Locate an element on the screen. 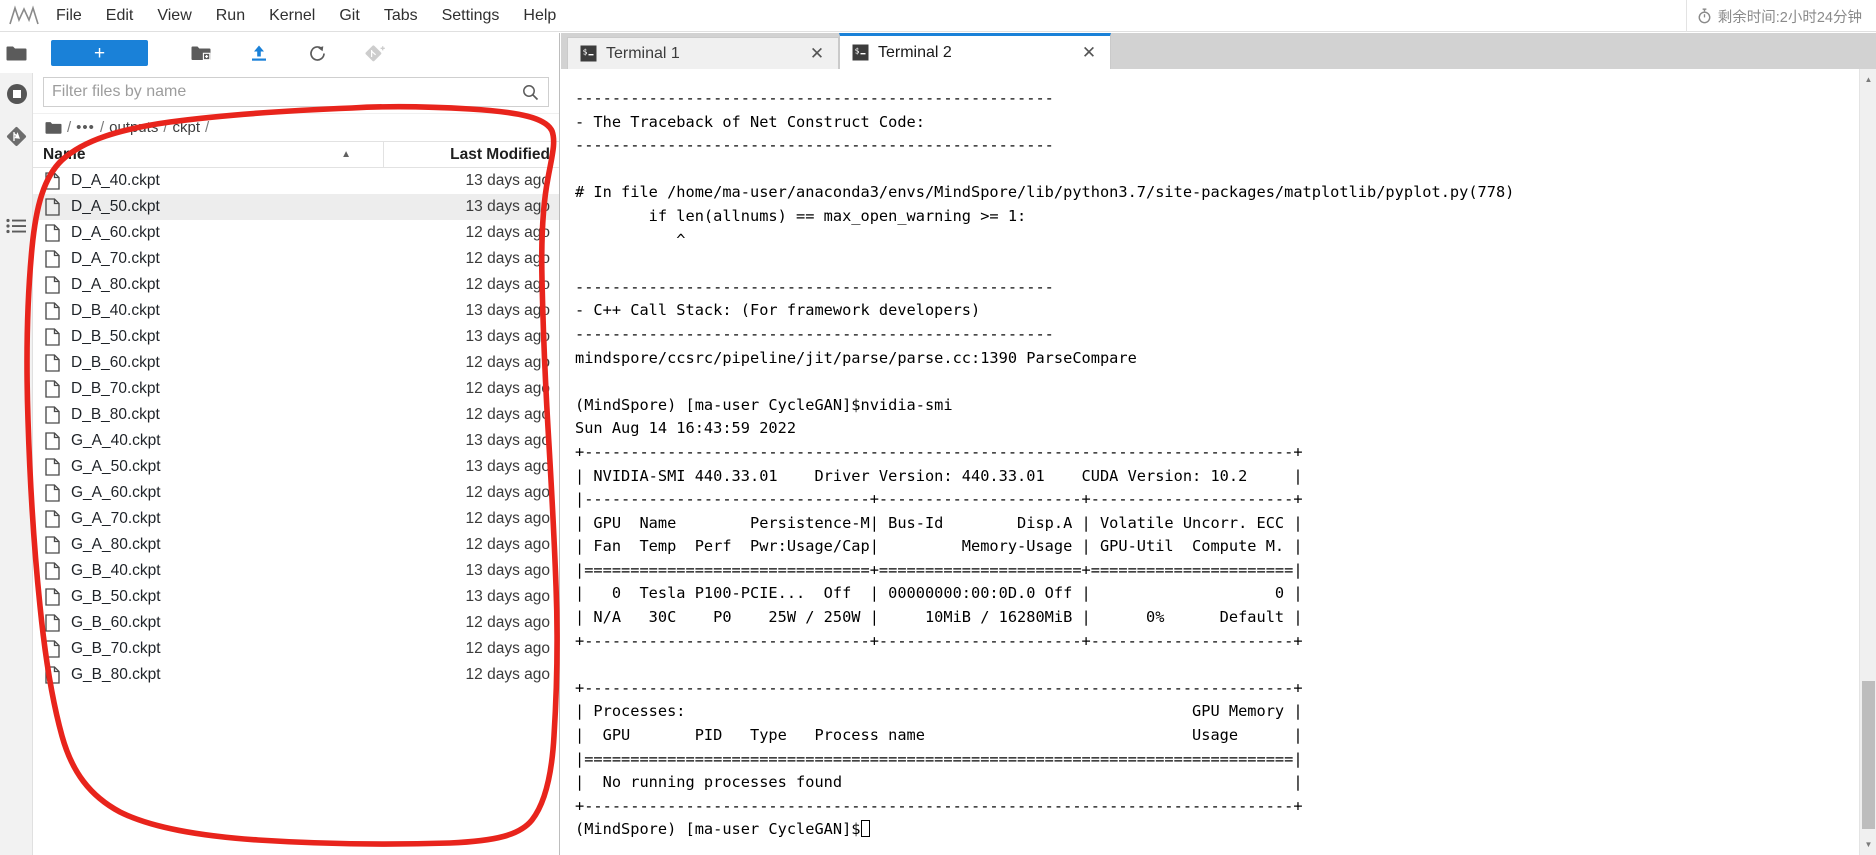 The image size is (1876, 855). terminal-cursor is located at coordinates (865, 829).